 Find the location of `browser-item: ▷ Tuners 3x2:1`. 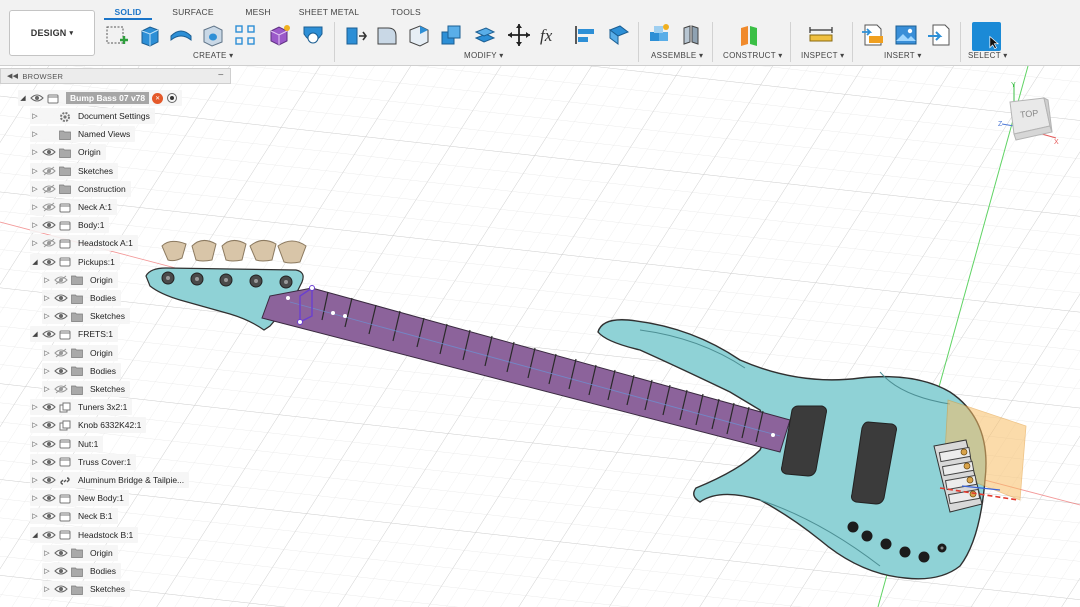

browser-item: ▷ Tuners 3x2:1 is located at coordinates (81, 407).